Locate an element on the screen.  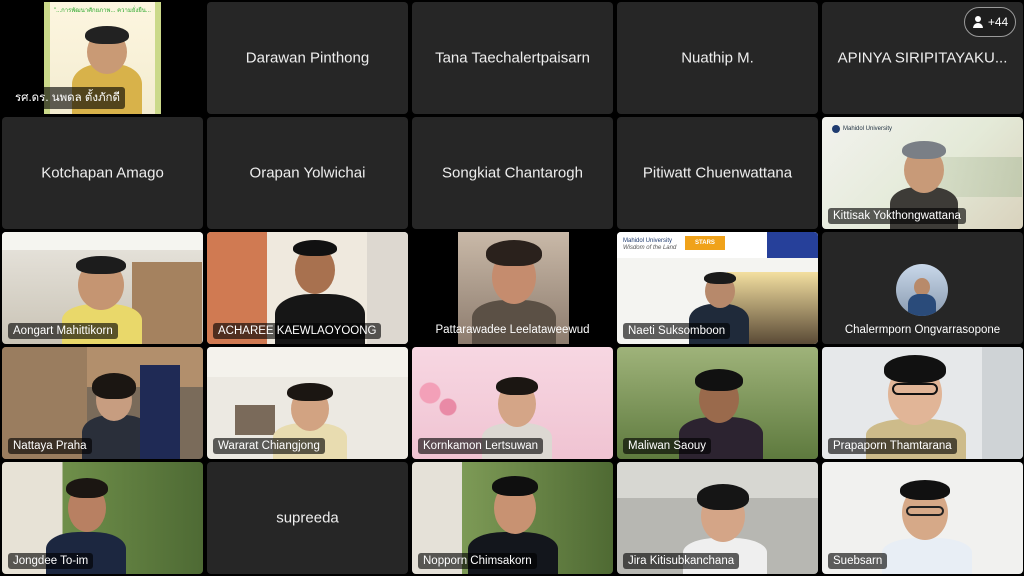
participant-name: Jongdee To-im is located at coordinates (51, 561).